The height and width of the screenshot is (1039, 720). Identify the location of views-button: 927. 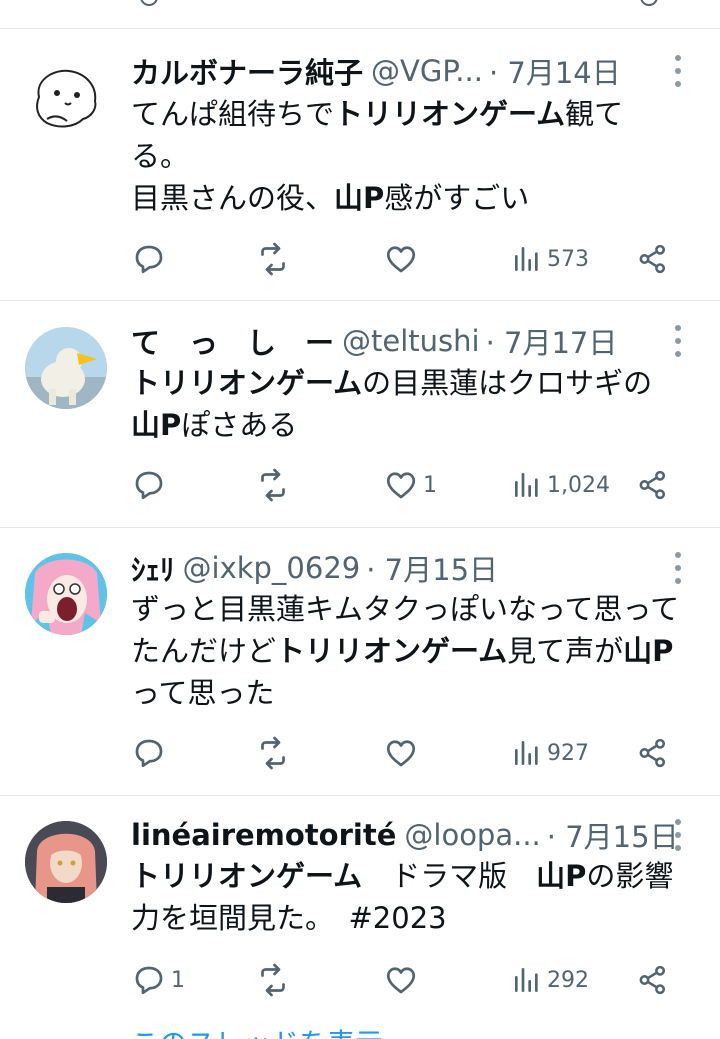
(550, 753).